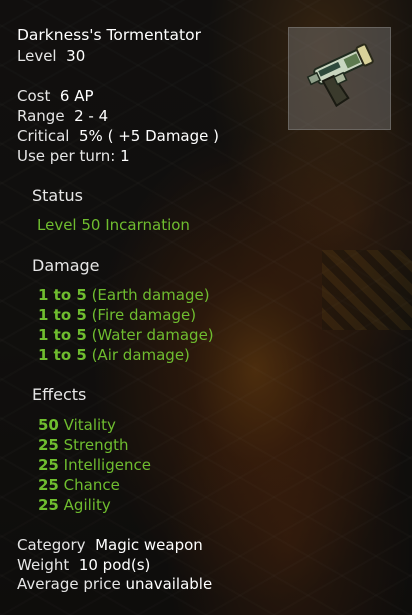 The width and height of the screenshot is (412, 615). Describe the element at coordinates (91, 485) in the screenshot. I see `effect-stat: Chance` at that location.